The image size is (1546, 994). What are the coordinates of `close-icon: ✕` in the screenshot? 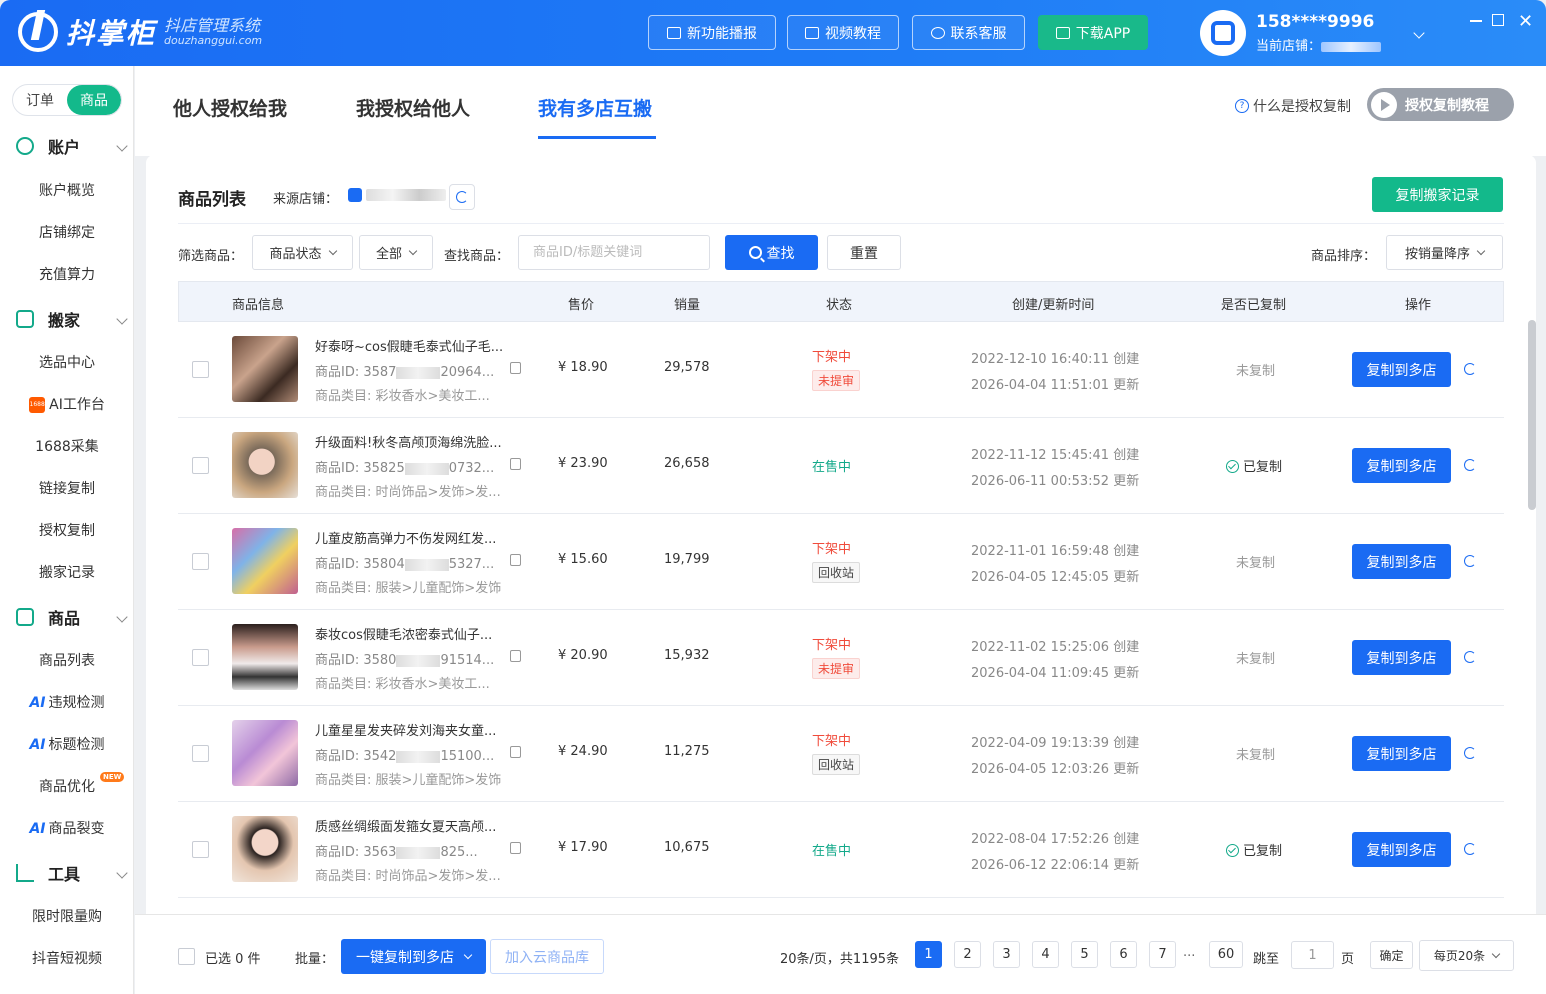 It's located at (1525, 21).